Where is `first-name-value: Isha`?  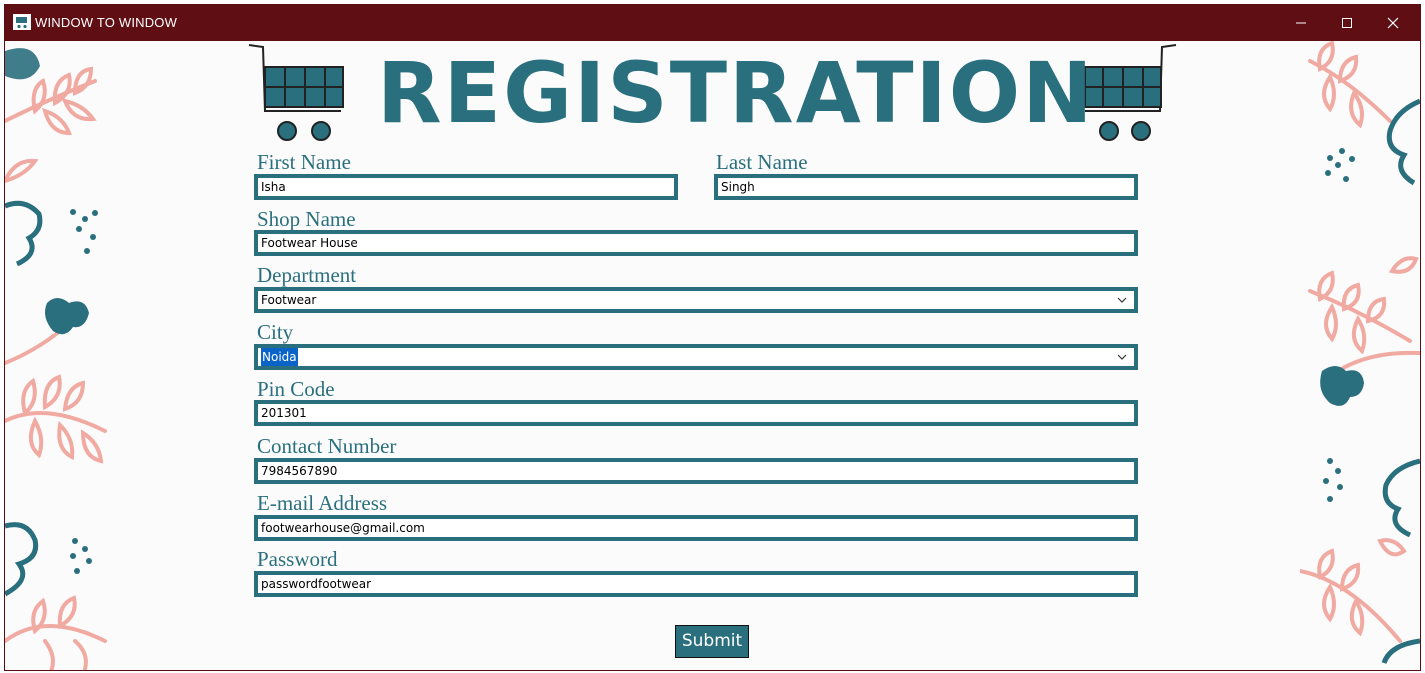 first-name-value: Isha is located at coordinates (273, 187).